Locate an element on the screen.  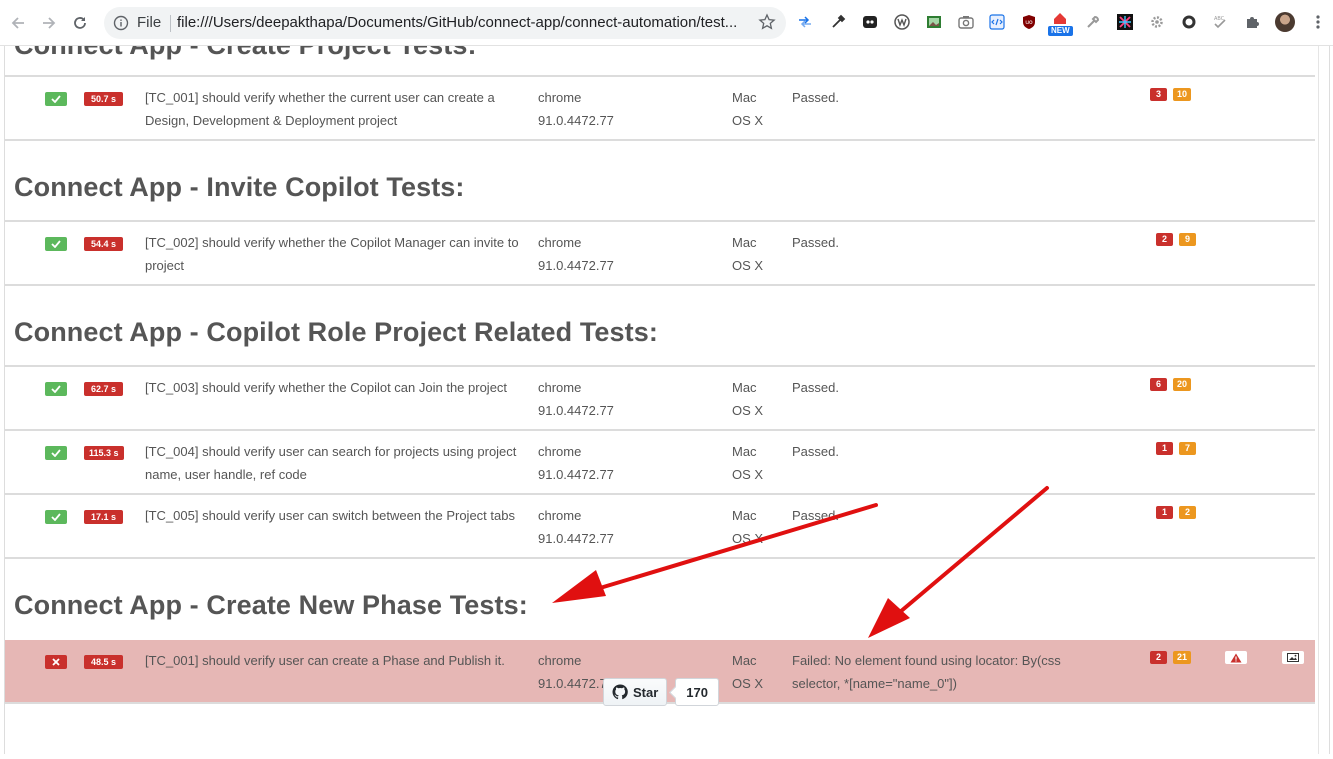
wrench-icon is located at coordinates (1093, 22).